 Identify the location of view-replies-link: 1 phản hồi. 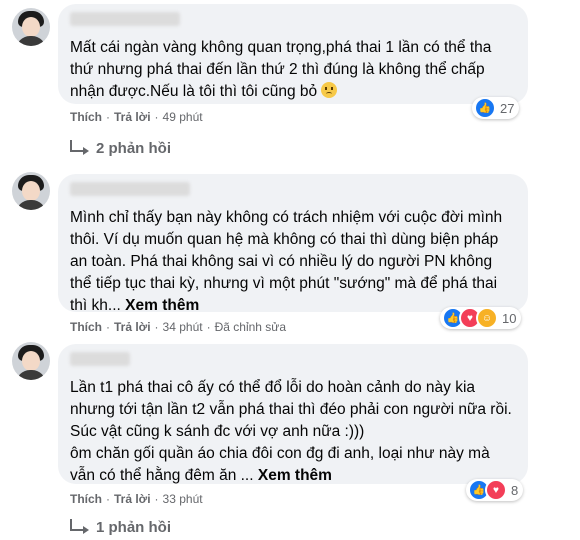
(120, 527).